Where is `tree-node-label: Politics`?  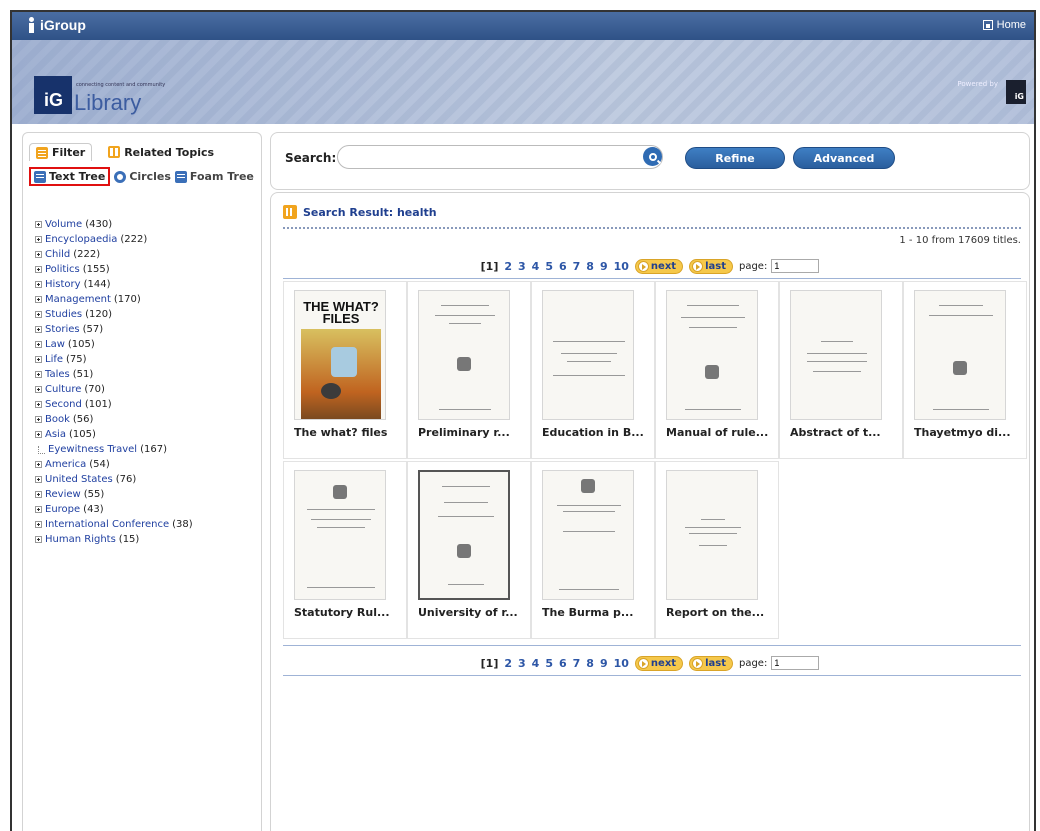 tree-node-label: Politics is located at coordinates (62, 269).